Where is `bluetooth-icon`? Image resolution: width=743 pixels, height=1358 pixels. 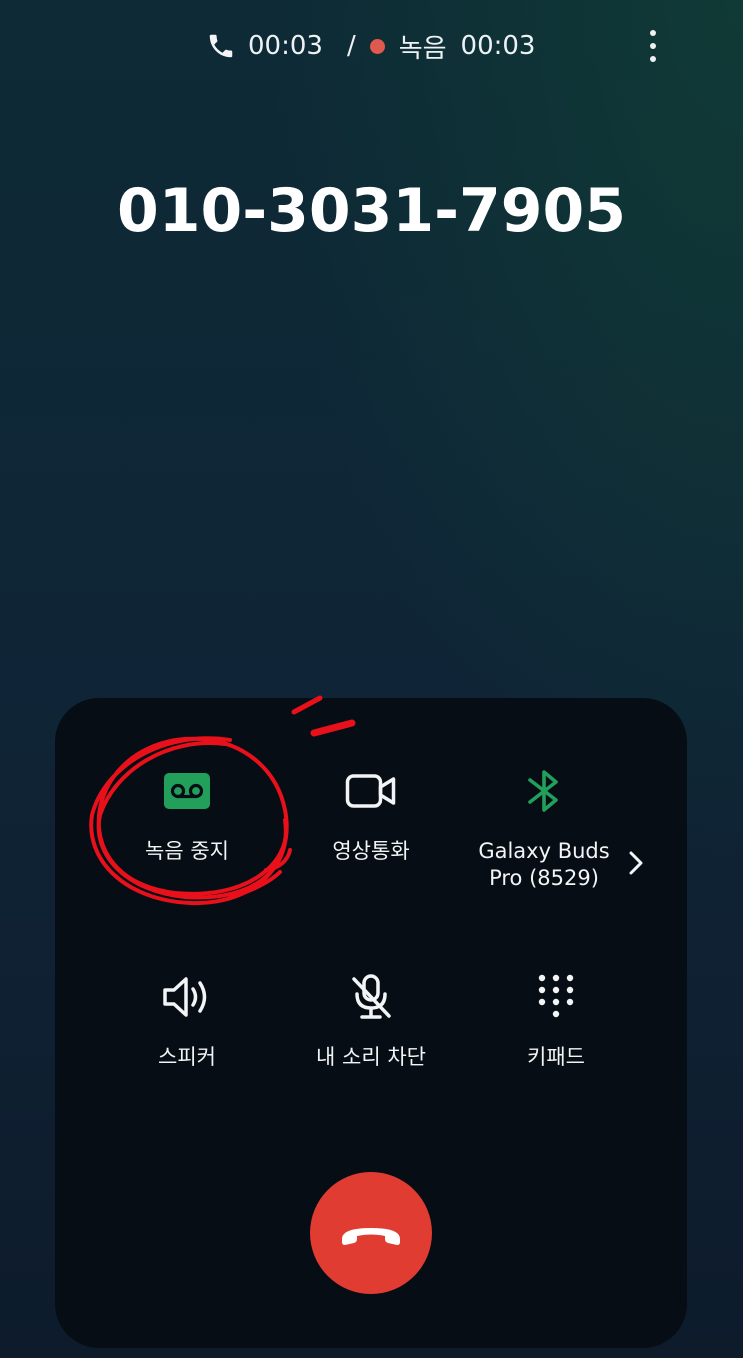 bluetooth-icon is located at coordinates (544, 791).